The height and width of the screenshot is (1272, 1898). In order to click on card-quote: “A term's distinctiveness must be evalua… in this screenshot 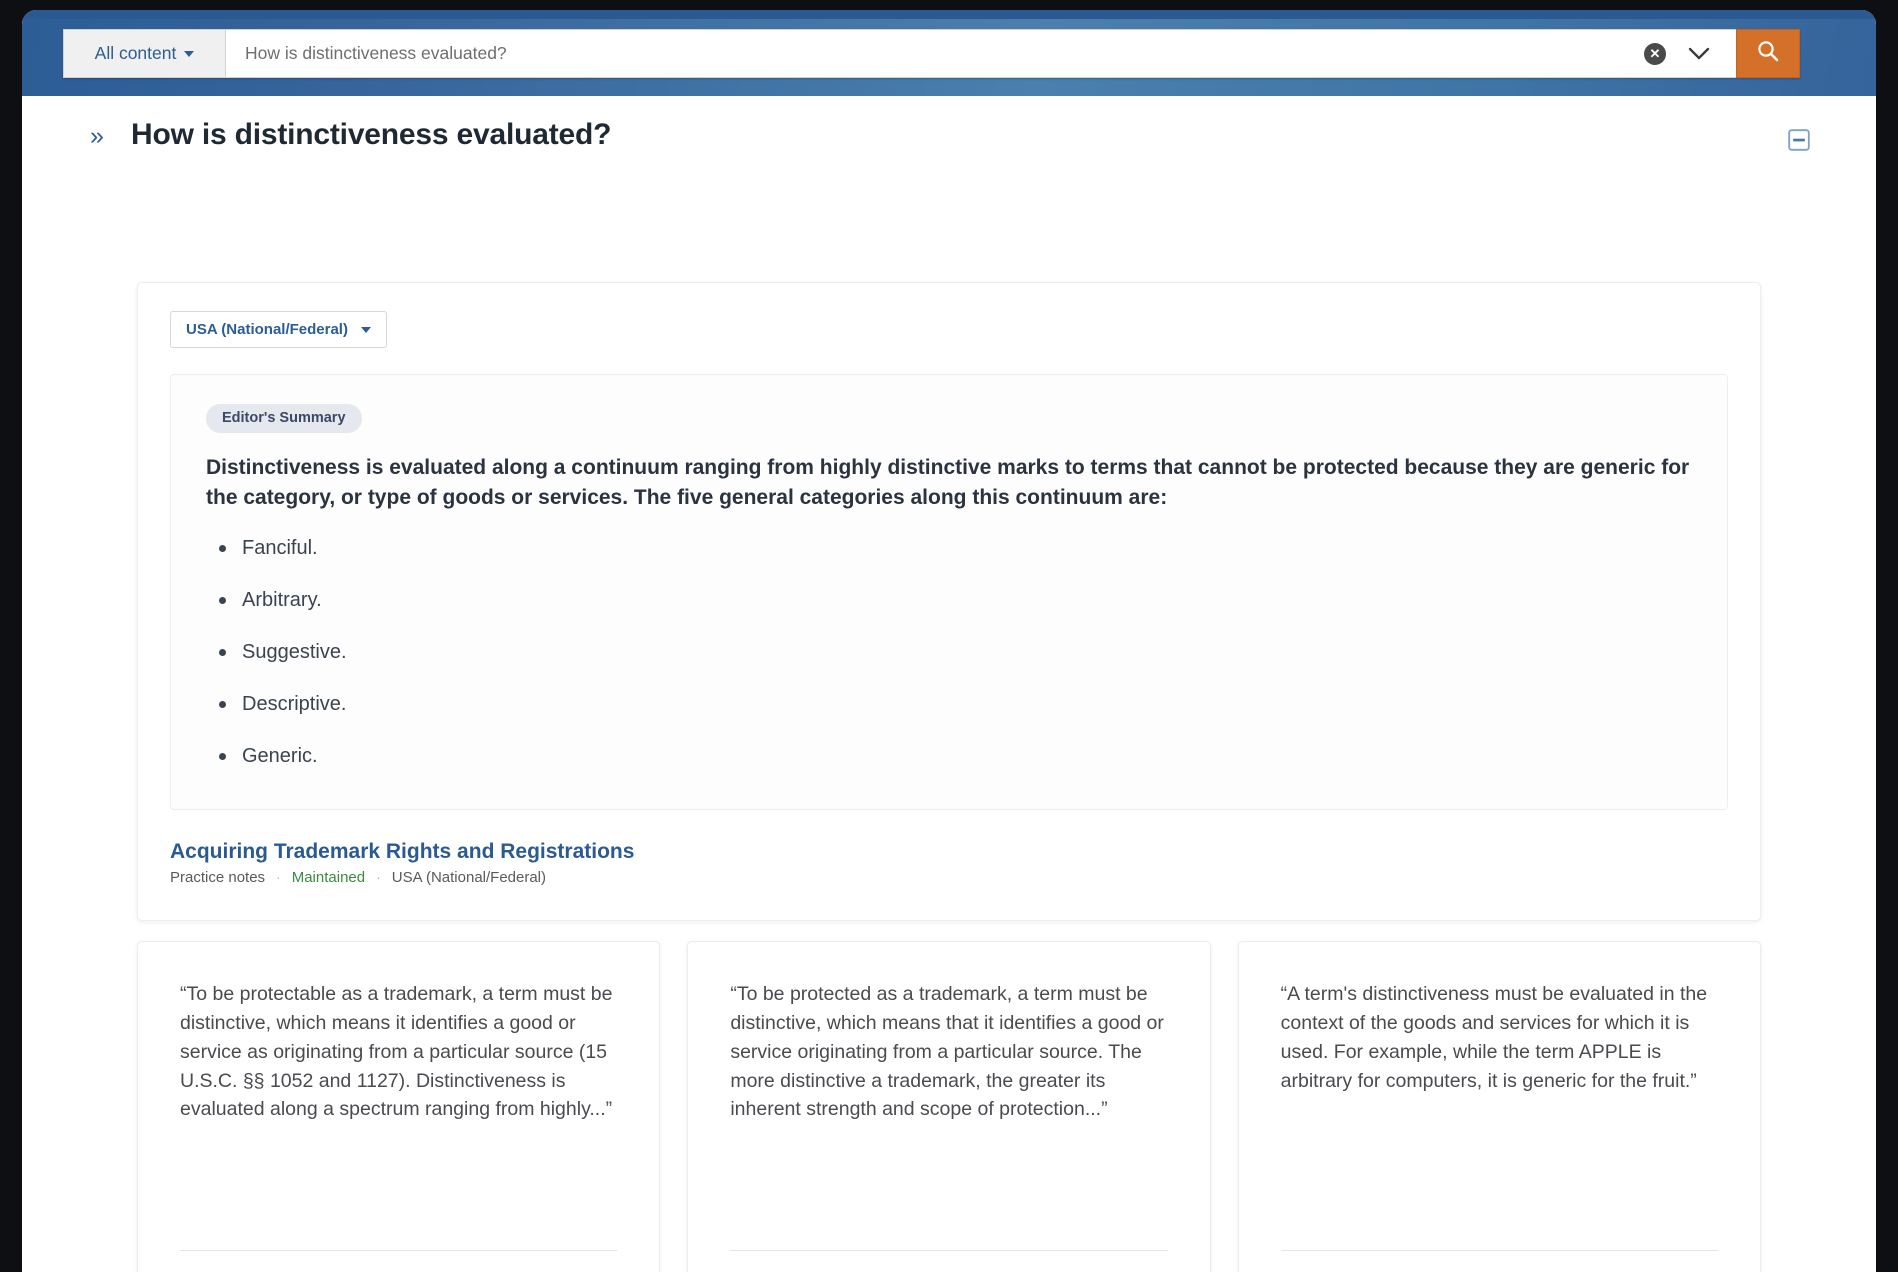, I will do `click(1494, 1037)`.